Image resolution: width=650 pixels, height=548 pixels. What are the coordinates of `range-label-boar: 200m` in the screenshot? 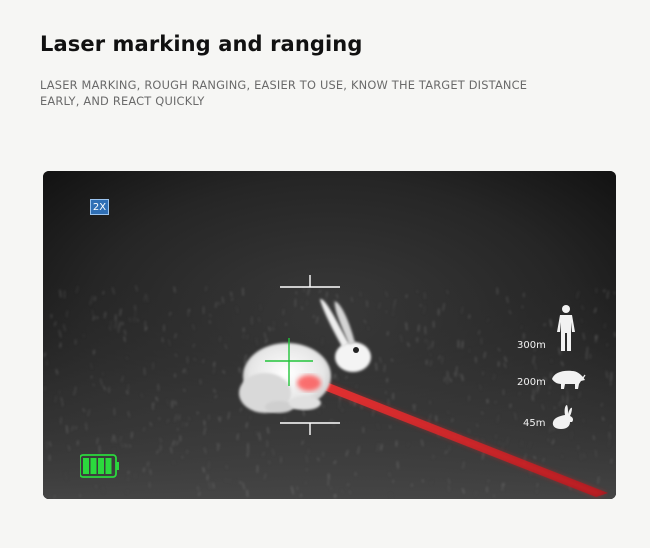 It's located at (531, 382).